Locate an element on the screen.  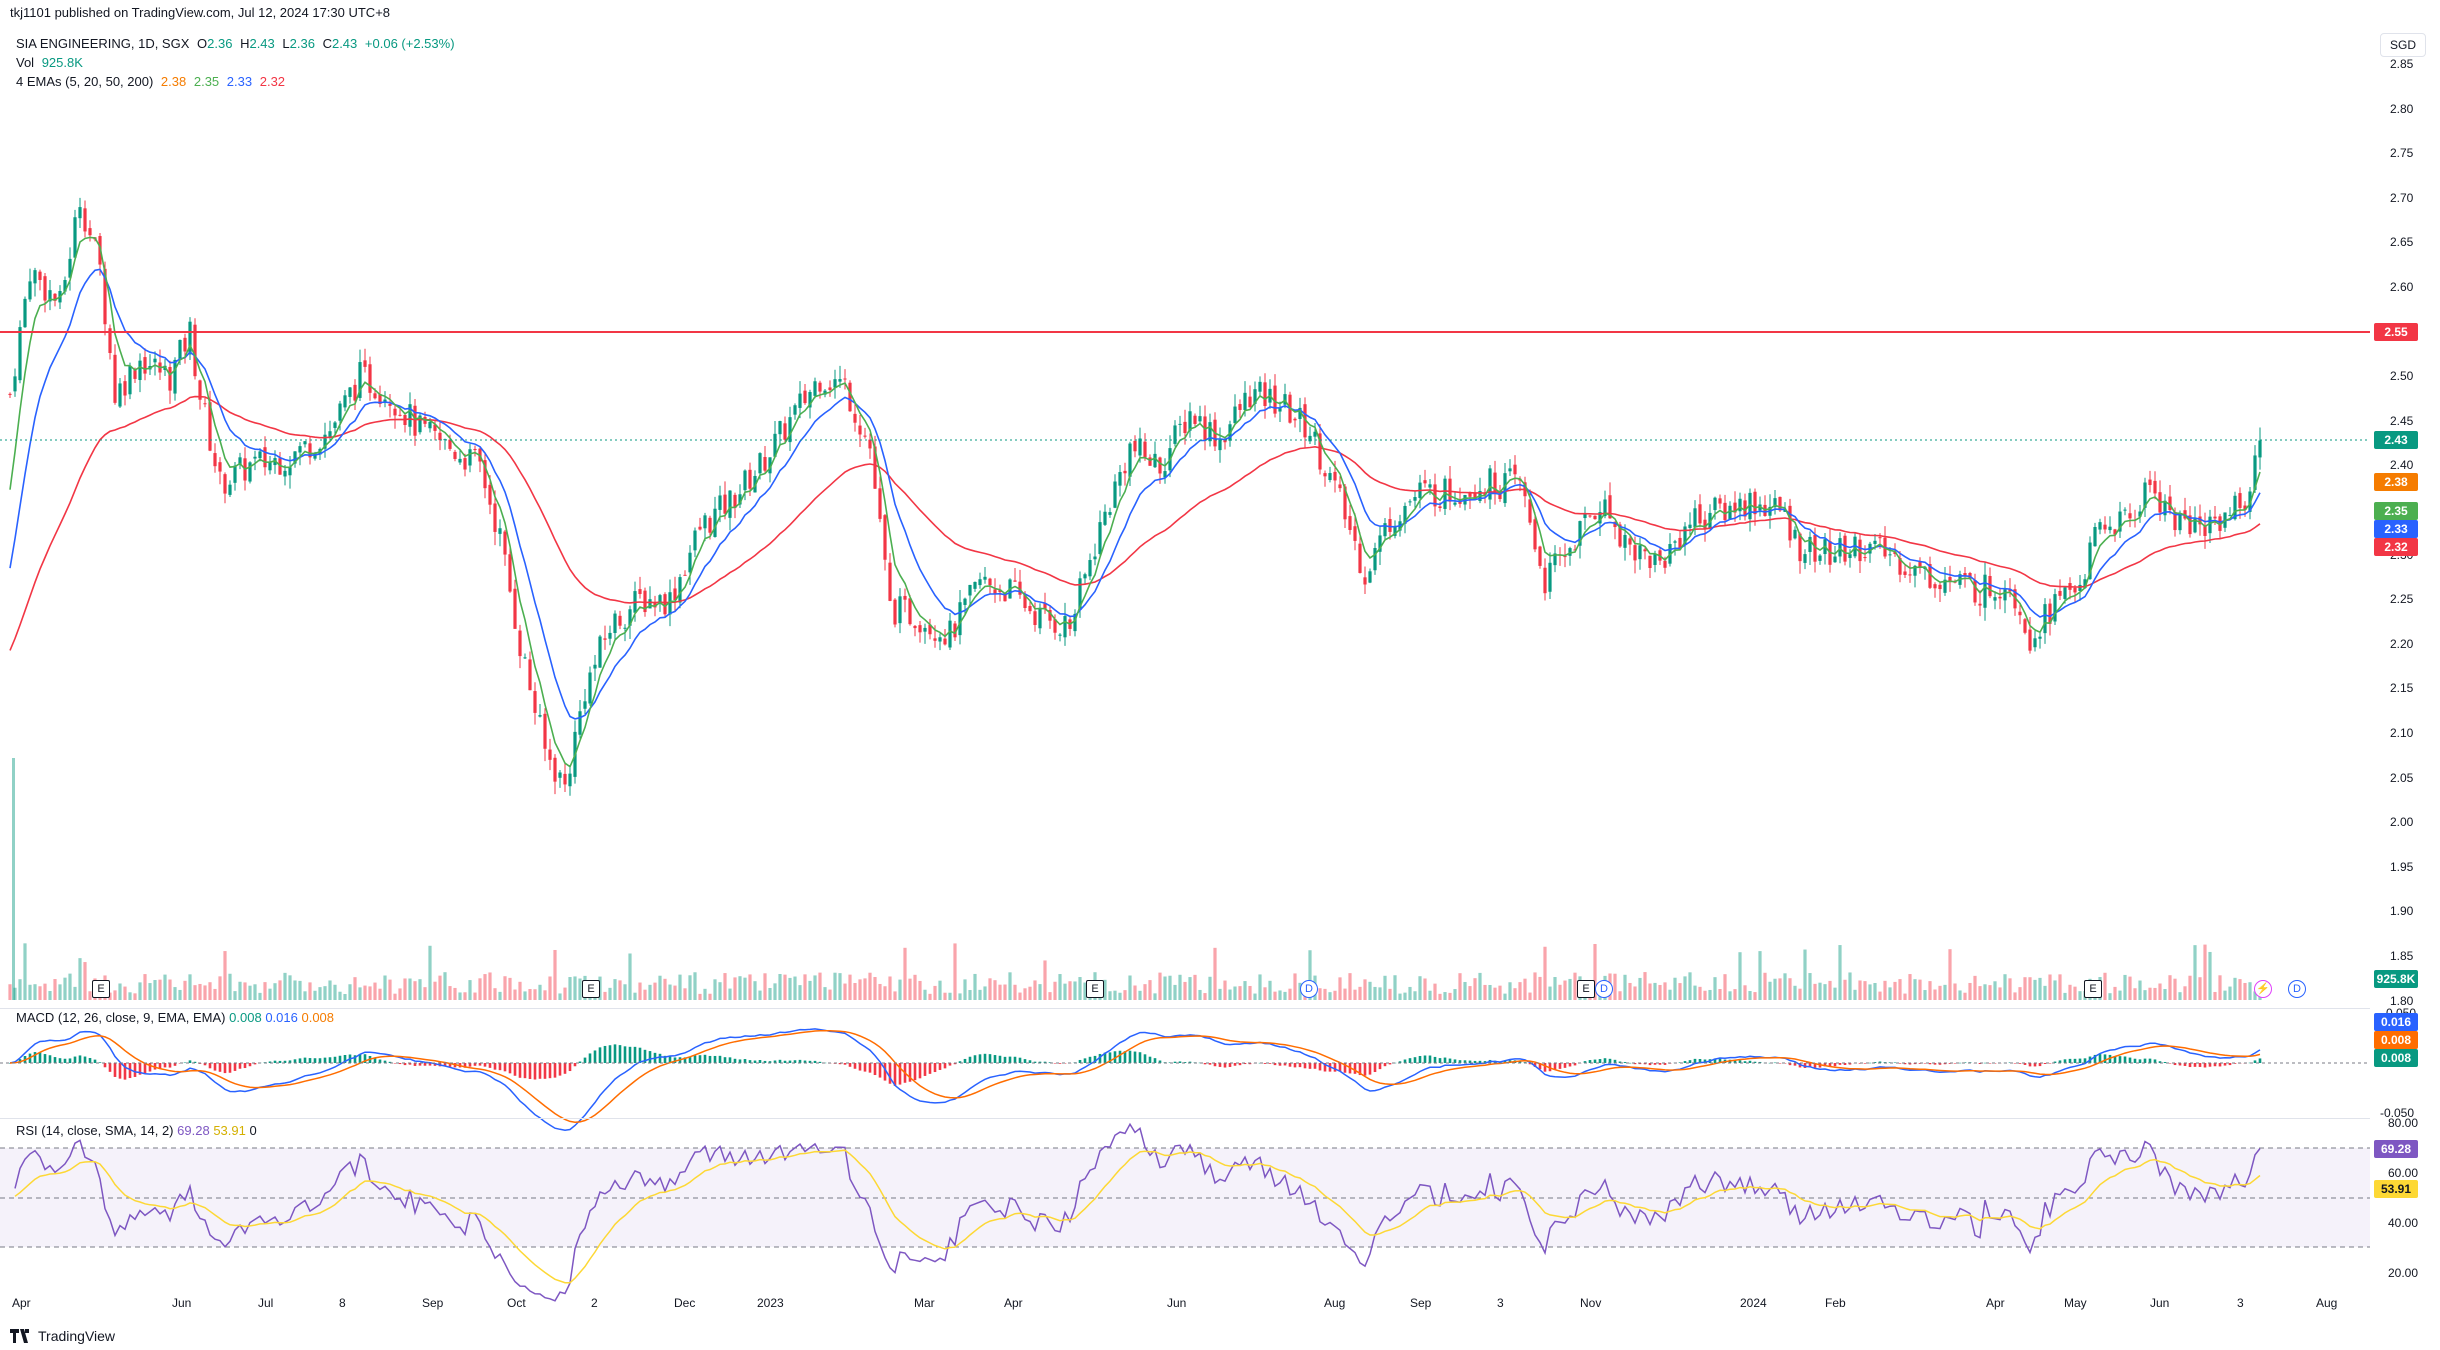
macd-value: 0.016 is located at coordinates (281, 1017).